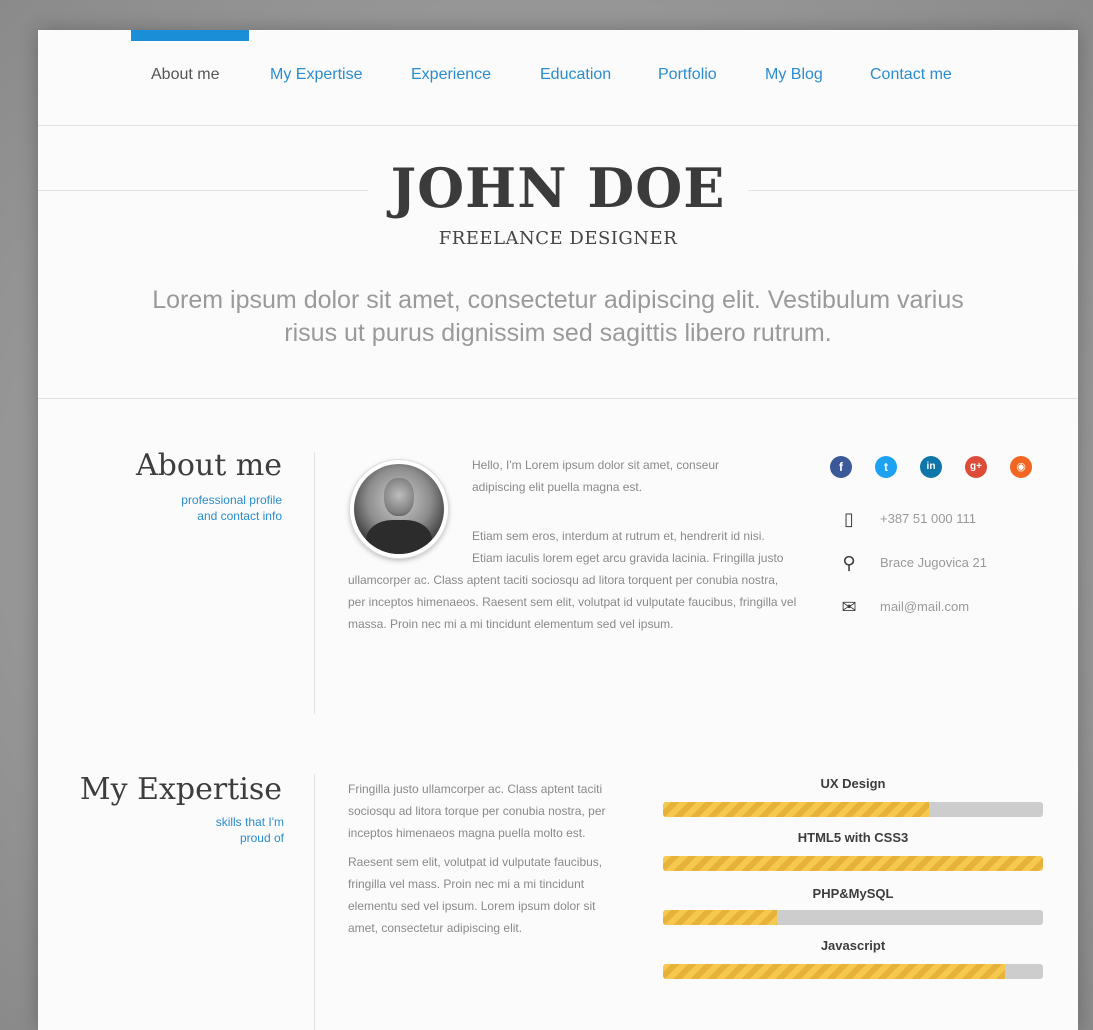  I want to click on about-subheading: professional profile and contact info, so click(190, 508).